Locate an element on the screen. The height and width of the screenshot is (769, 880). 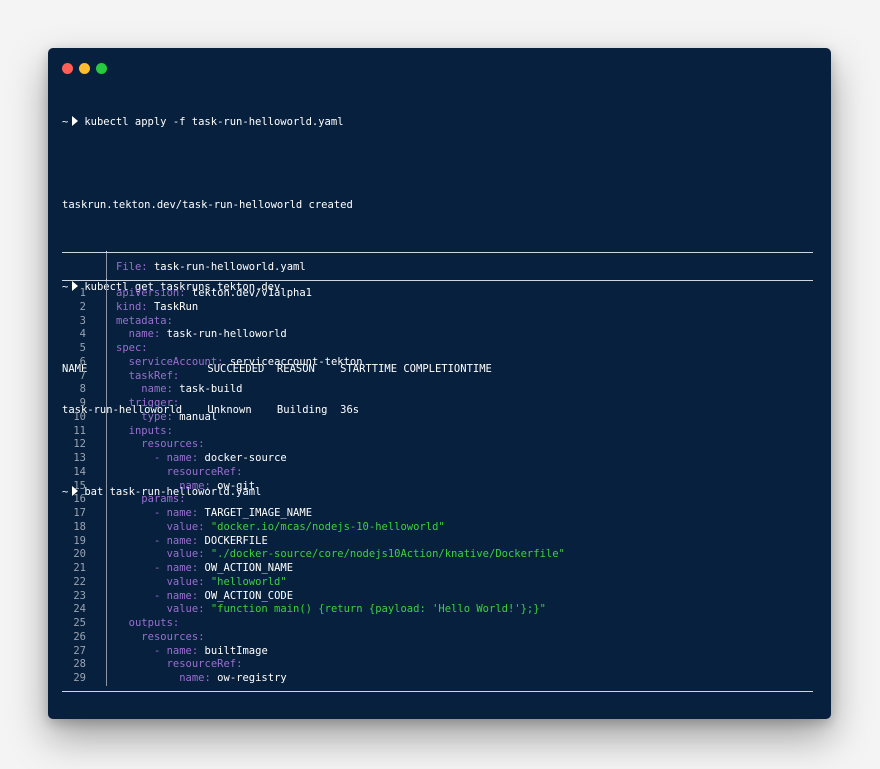
line-number: 16 is located at coordinates (79, 499).